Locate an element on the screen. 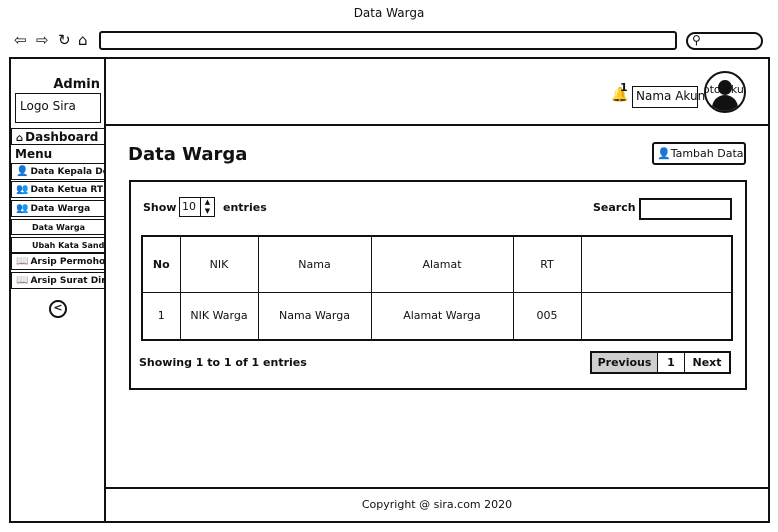 Image resolution: width=778 pixels, height=532 pixels. next-button: Next is located at coordinates (707, 362).